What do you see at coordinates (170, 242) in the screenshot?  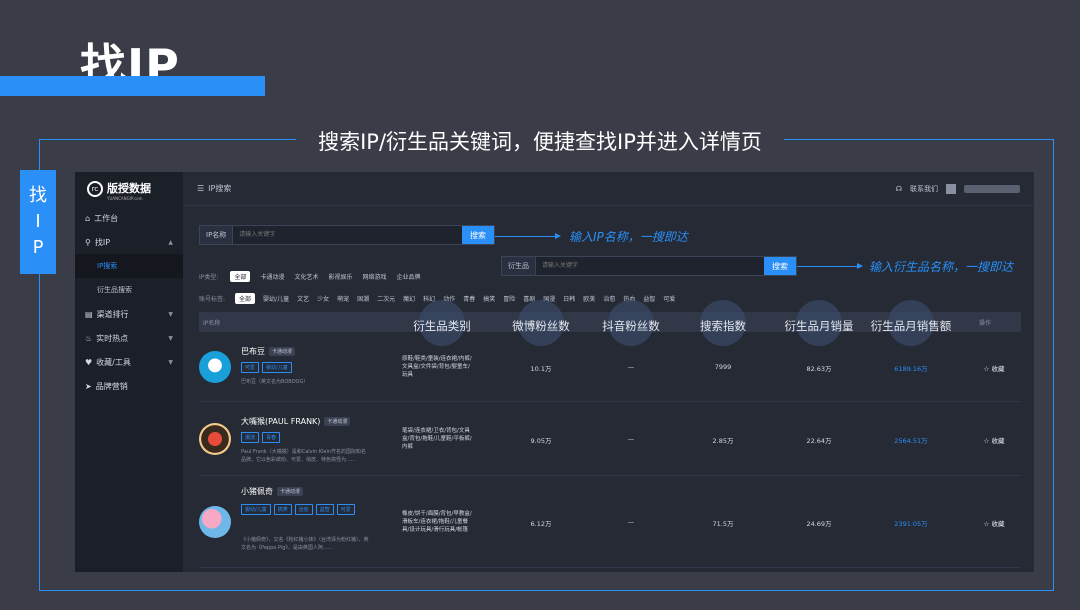 I see `chevron-up-icon: ▲` at bounding box center [170, 242].